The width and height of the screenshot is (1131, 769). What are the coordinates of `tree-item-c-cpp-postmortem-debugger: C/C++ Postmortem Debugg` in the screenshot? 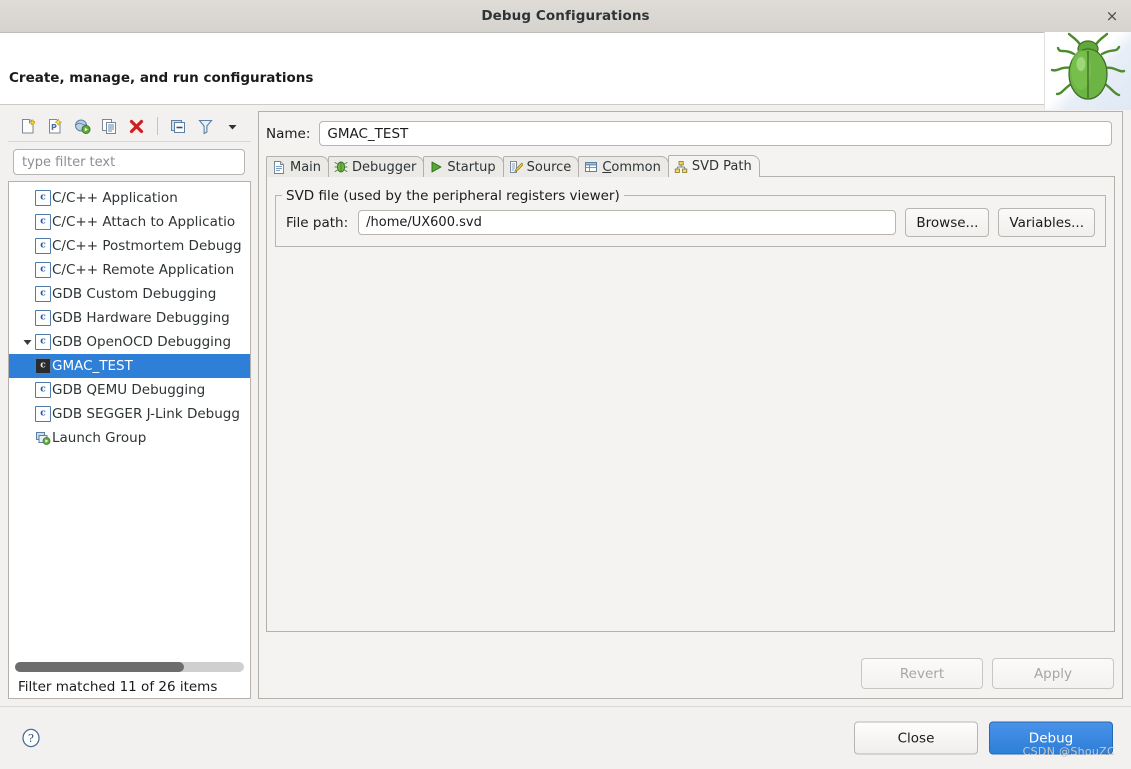 It's located at (129, 246).